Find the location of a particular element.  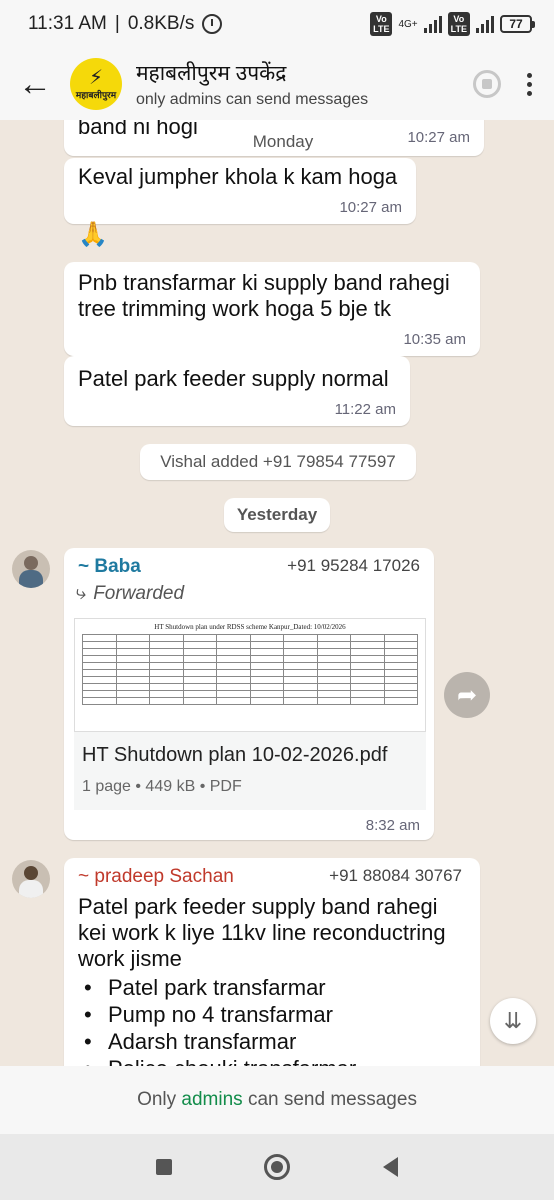

message-text: Patel park feeder supply normal is located at coordinates (233, 378).